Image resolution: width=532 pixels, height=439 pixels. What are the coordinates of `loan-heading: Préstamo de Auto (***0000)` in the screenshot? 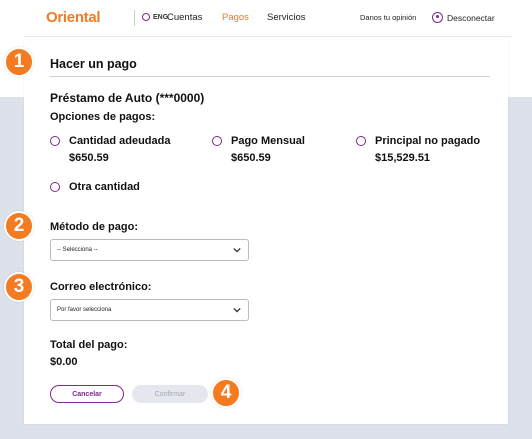 It's located at (127, 98).